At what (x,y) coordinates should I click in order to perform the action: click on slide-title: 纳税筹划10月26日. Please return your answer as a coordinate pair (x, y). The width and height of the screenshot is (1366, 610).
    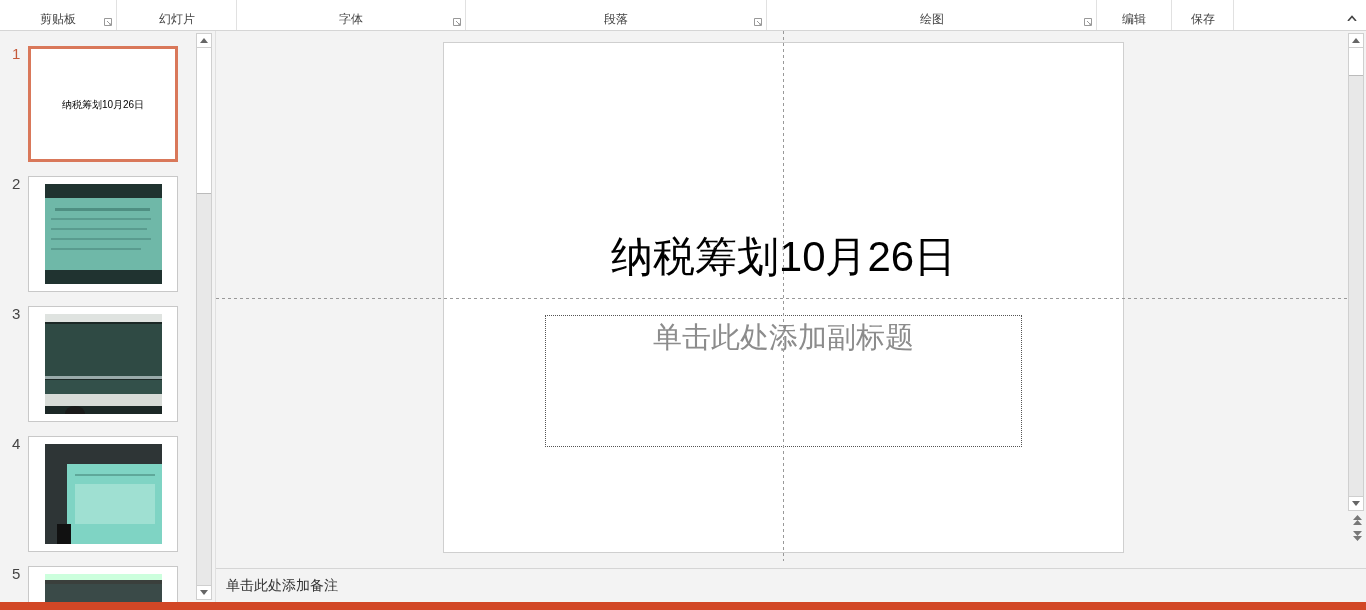
    Looking at the image, I should click on (783, 257).